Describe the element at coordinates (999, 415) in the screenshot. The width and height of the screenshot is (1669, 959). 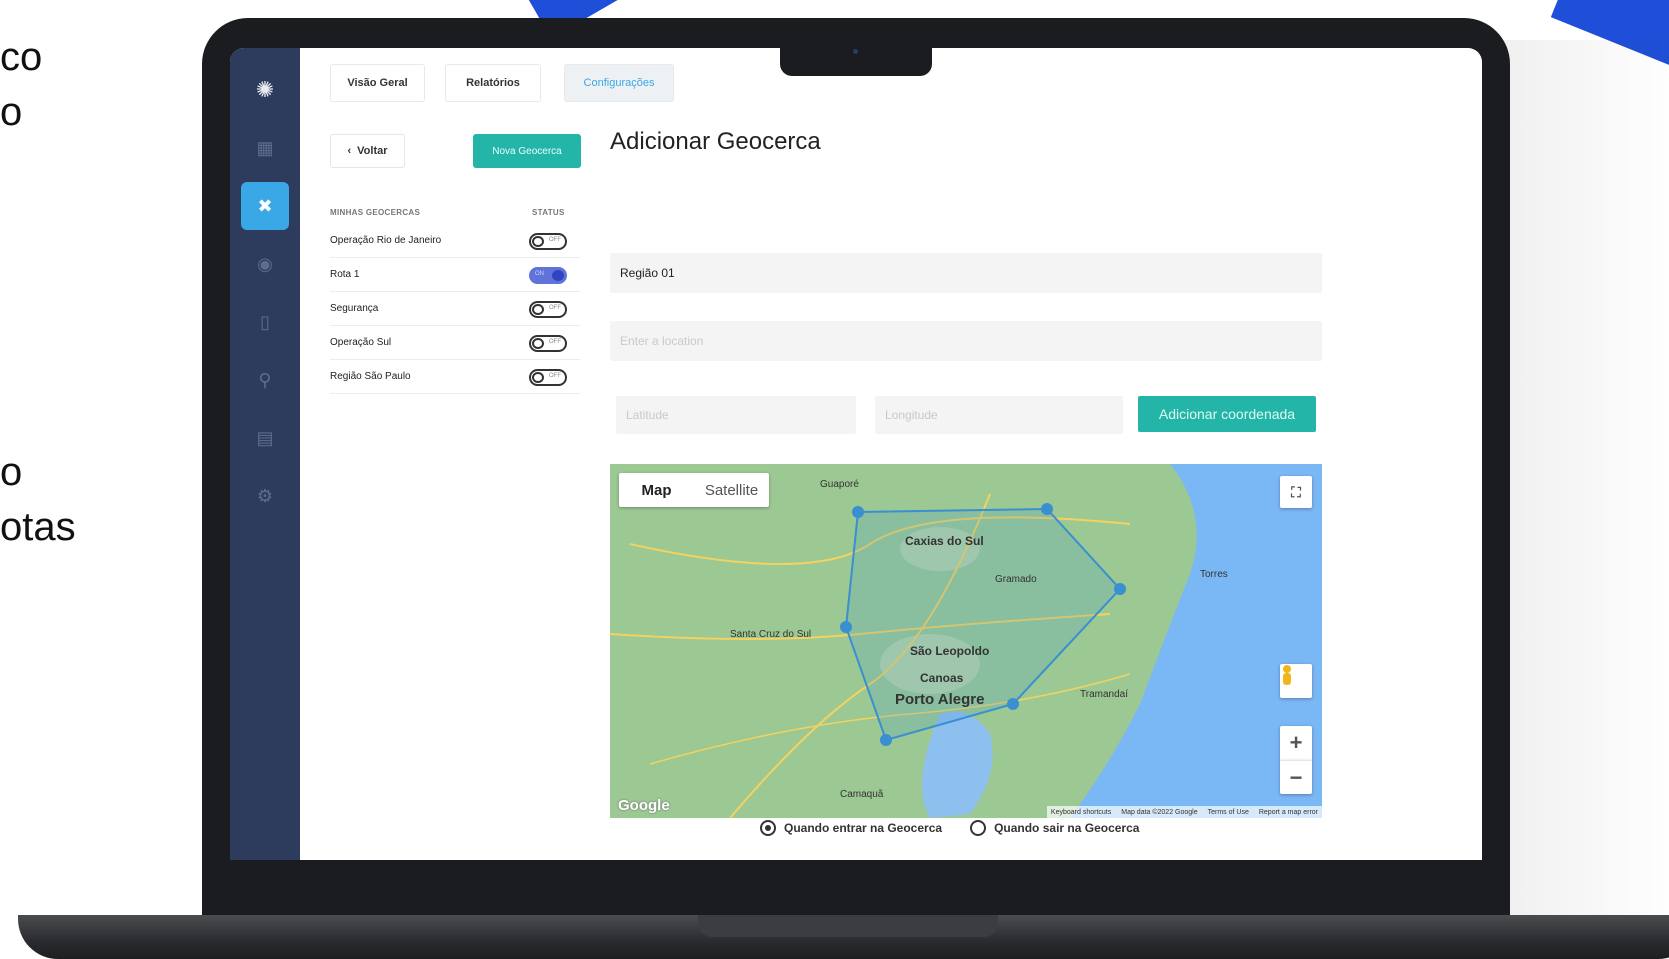
I see `longitude-input` at that location.